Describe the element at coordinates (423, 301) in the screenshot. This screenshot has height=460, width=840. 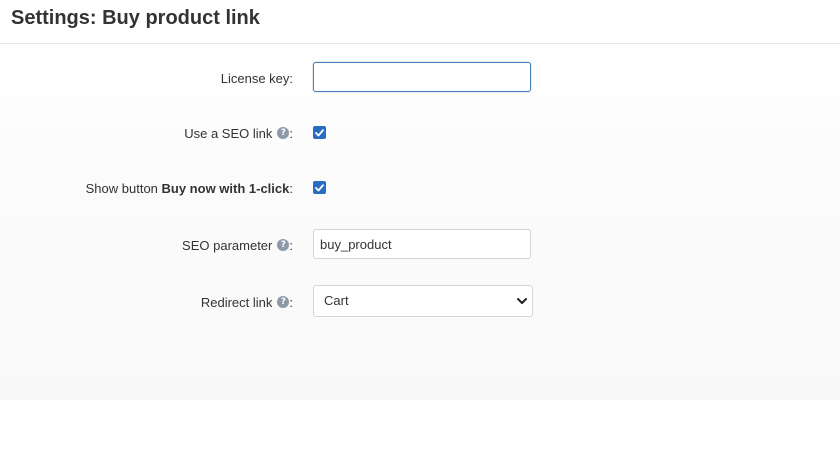
I see `redirect-link-select: Cart` at that location.